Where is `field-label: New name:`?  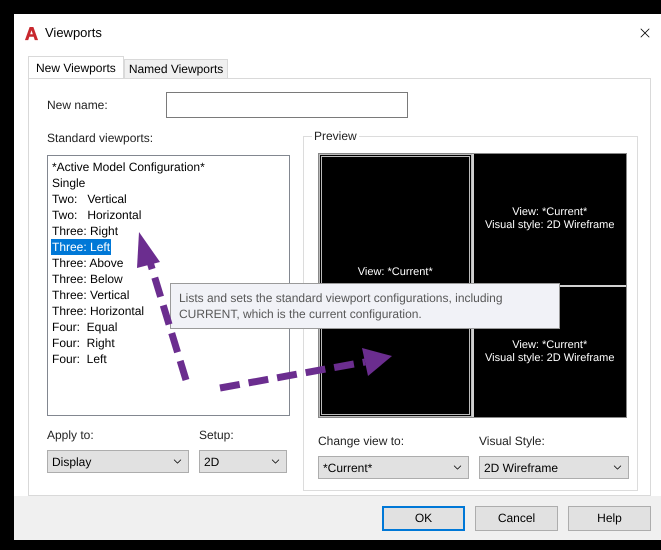
field-label: New name: is located at coordinates (77, 105).